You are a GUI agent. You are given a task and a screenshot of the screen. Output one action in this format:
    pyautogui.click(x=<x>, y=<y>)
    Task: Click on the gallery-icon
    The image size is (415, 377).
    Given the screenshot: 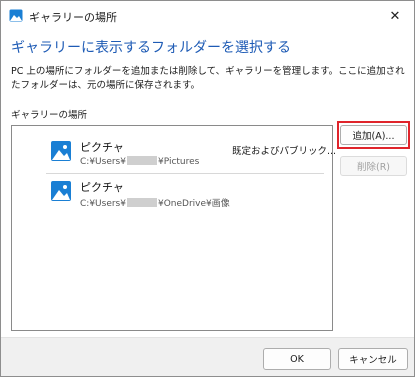 What is the action you would take?
    pyautogui.click(x=16, y=15)
    